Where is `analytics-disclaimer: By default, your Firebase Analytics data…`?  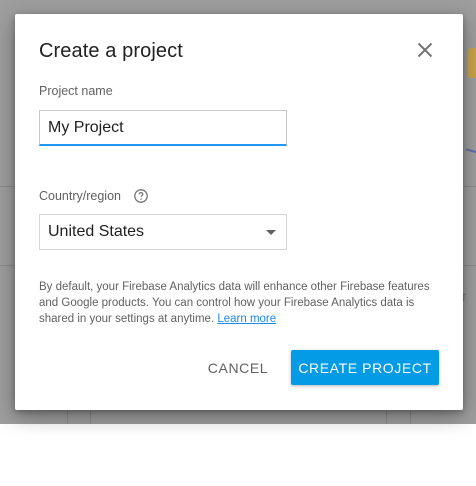
analytics-disclaimer: By default, your Firebase Analytics data… is located at coordinates (241, 303).